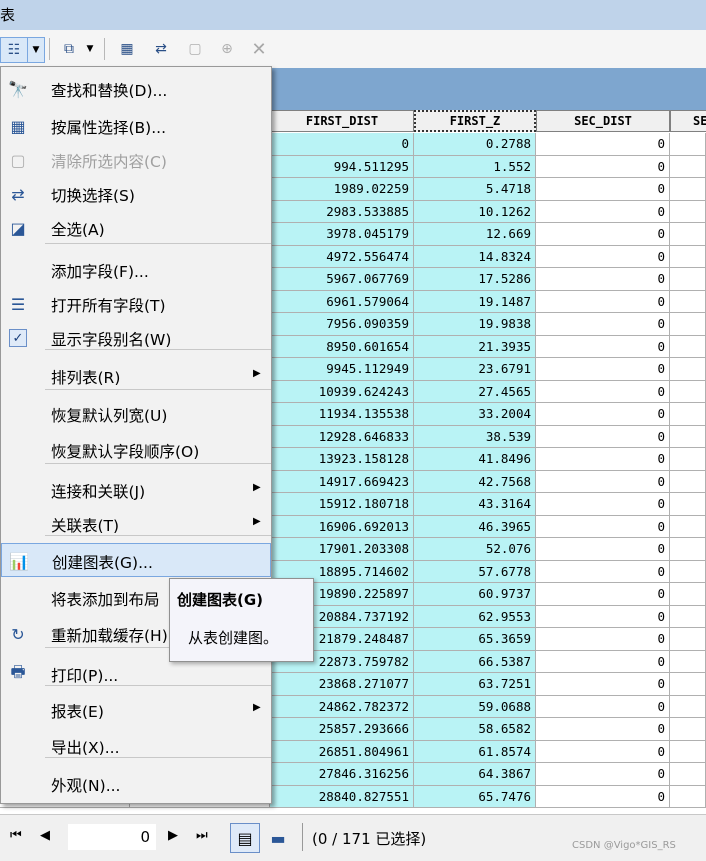 This screenshot has height=861, width=706. Describe the element at coordinates (475, 256) in the screenshot. I see `table-cell: 14.8324` at that location.